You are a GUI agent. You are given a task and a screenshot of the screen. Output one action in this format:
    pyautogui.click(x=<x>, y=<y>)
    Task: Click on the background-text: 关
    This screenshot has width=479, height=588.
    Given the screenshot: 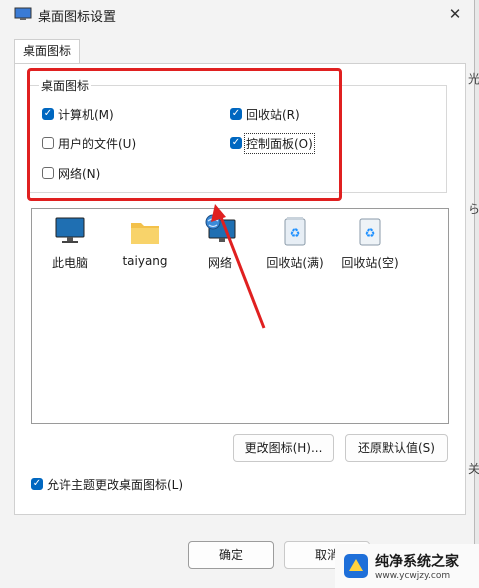 What is the action you would take?
    pyautogui.click(x=473, y=469)
    